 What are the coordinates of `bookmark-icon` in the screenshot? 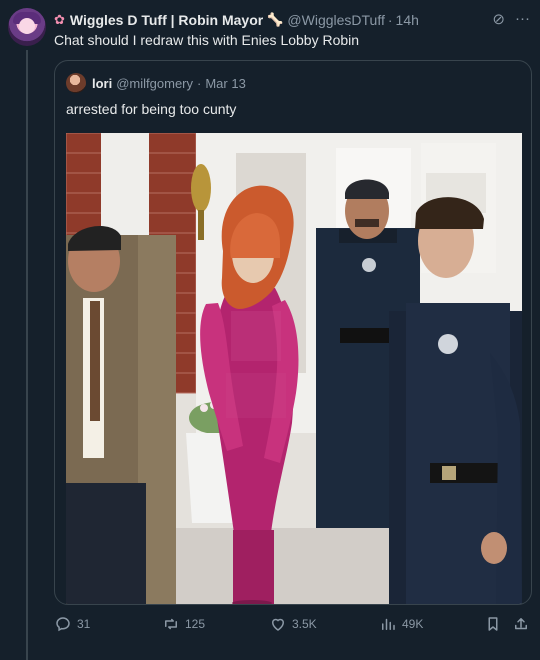 It's located at (493, 624).